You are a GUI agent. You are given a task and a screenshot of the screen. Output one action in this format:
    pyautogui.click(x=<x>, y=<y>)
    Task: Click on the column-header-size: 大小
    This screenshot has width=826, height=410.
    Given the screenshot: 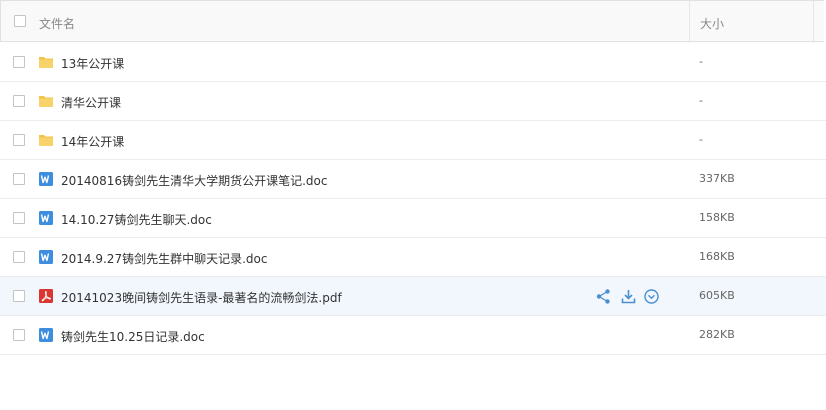 What is the action you would take?
    pyautogui.click(x=712, y=23)
    